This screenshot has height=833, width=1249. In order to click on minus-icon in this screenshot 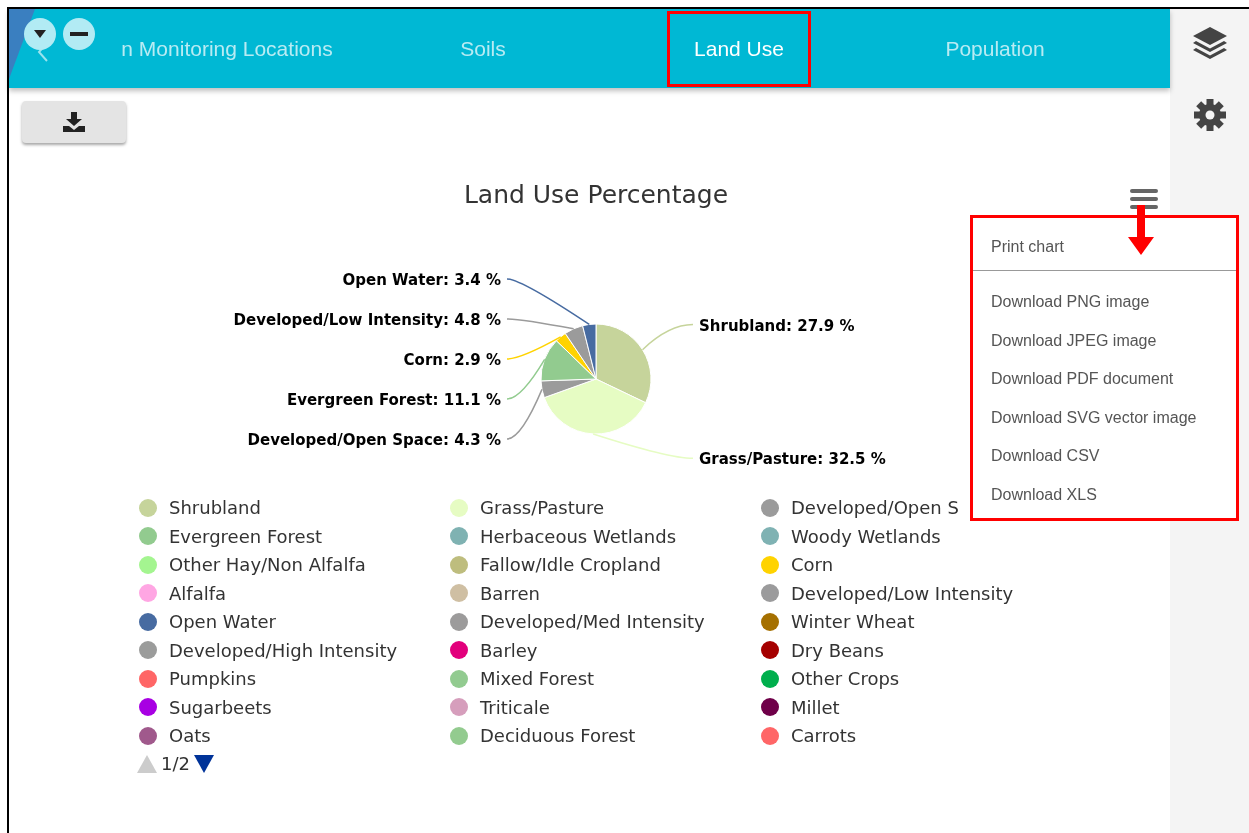, I will do `click(79, 34)`.